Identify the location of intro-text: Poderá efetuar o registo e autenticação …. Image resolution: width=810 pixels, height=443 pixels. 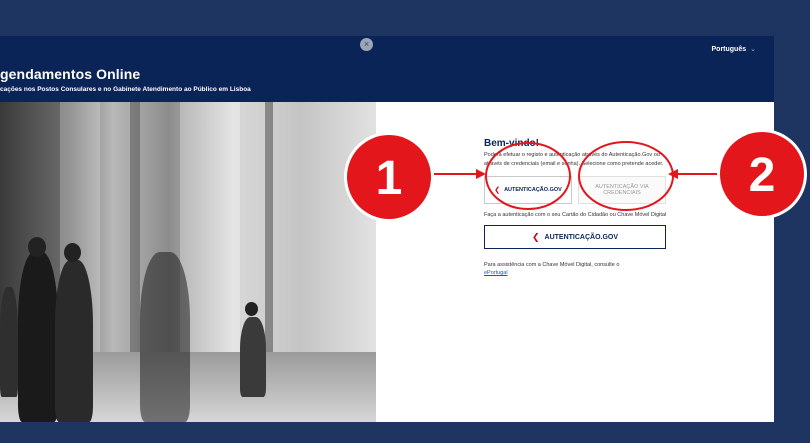
(574, 159).